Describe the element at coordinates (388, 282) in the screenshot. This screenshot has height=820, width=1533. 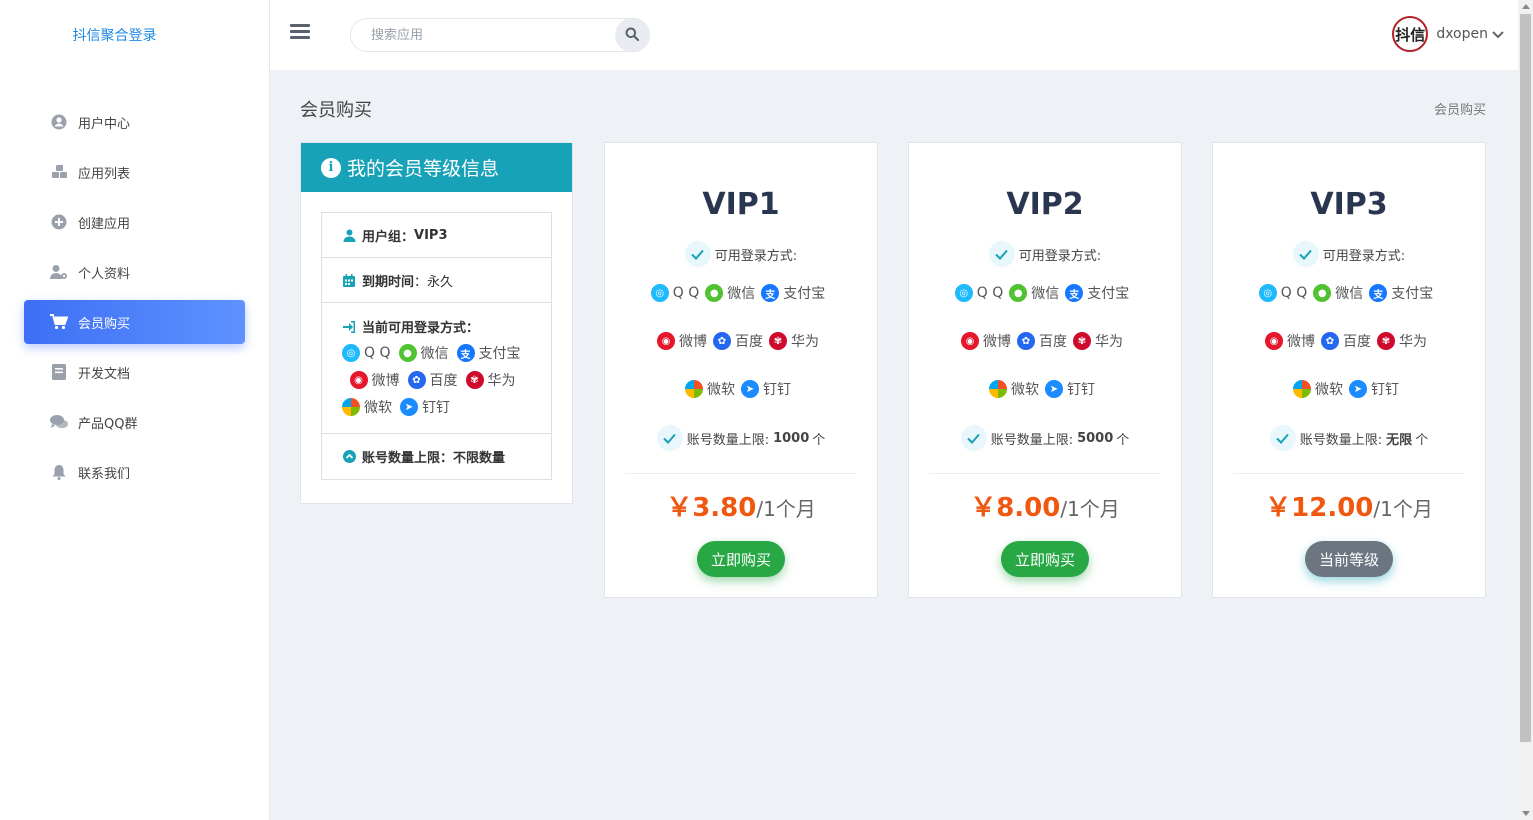
I see `expire-label: 到期时间` at that location.